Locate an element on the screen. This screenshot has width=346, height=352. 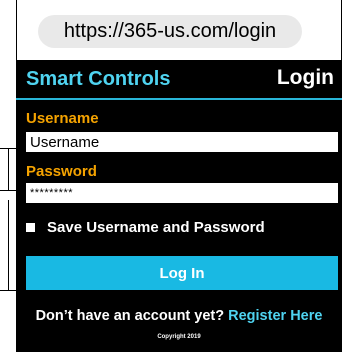
username-label: Username is located at coordinates (62, 118).